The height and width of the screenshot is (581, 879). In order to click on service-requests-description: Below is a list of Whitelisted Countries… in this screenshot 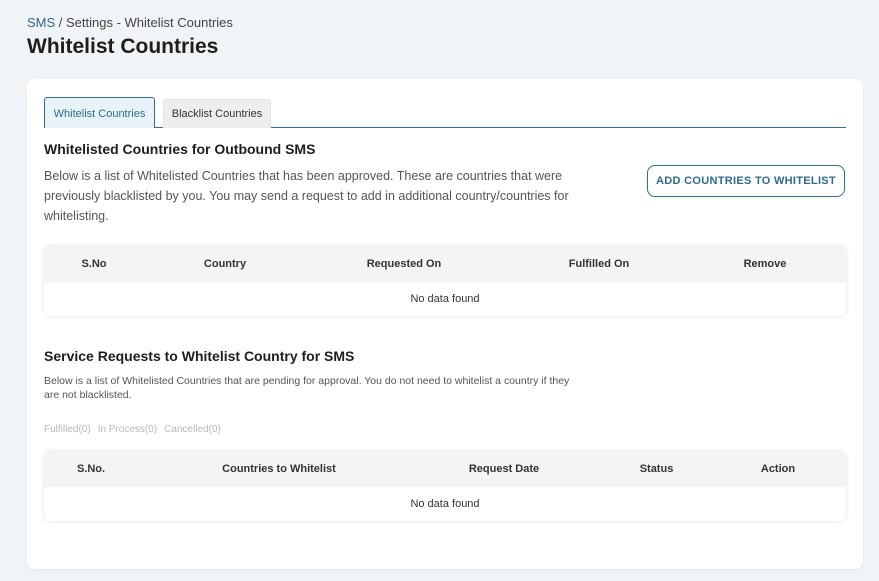, I will do `click(307, 388)`.